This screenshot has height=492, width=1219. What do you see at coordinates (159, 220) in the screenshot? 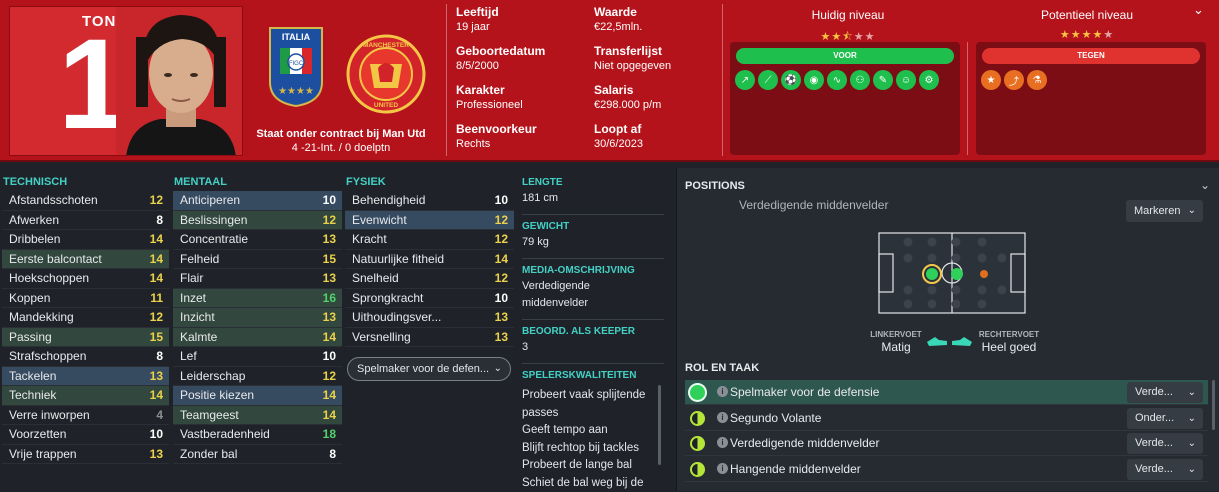
I see `attribute-value: 8` at bounding box center [159, 220].